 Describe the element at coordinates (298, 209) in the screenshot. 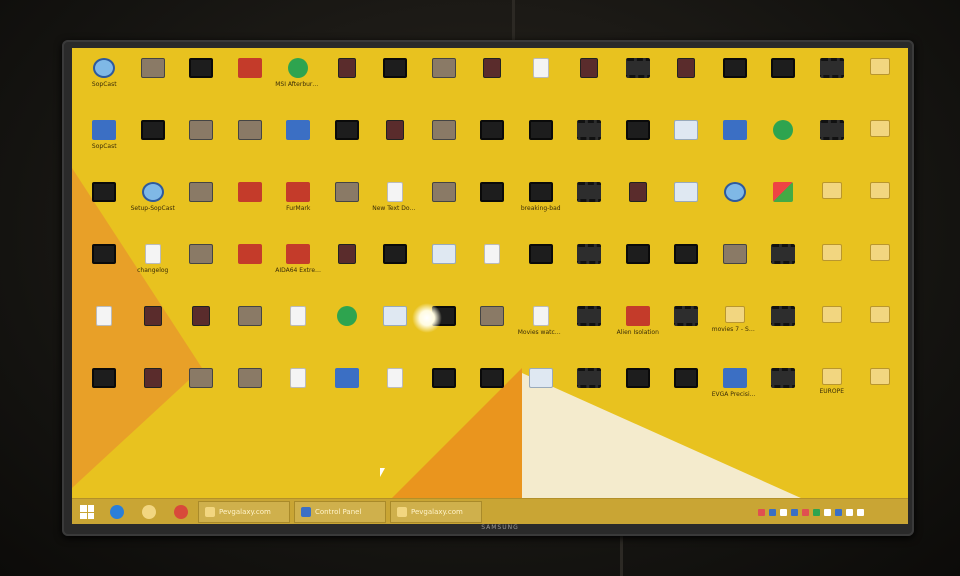

I see `desktop-icon: FurMark` at that location.